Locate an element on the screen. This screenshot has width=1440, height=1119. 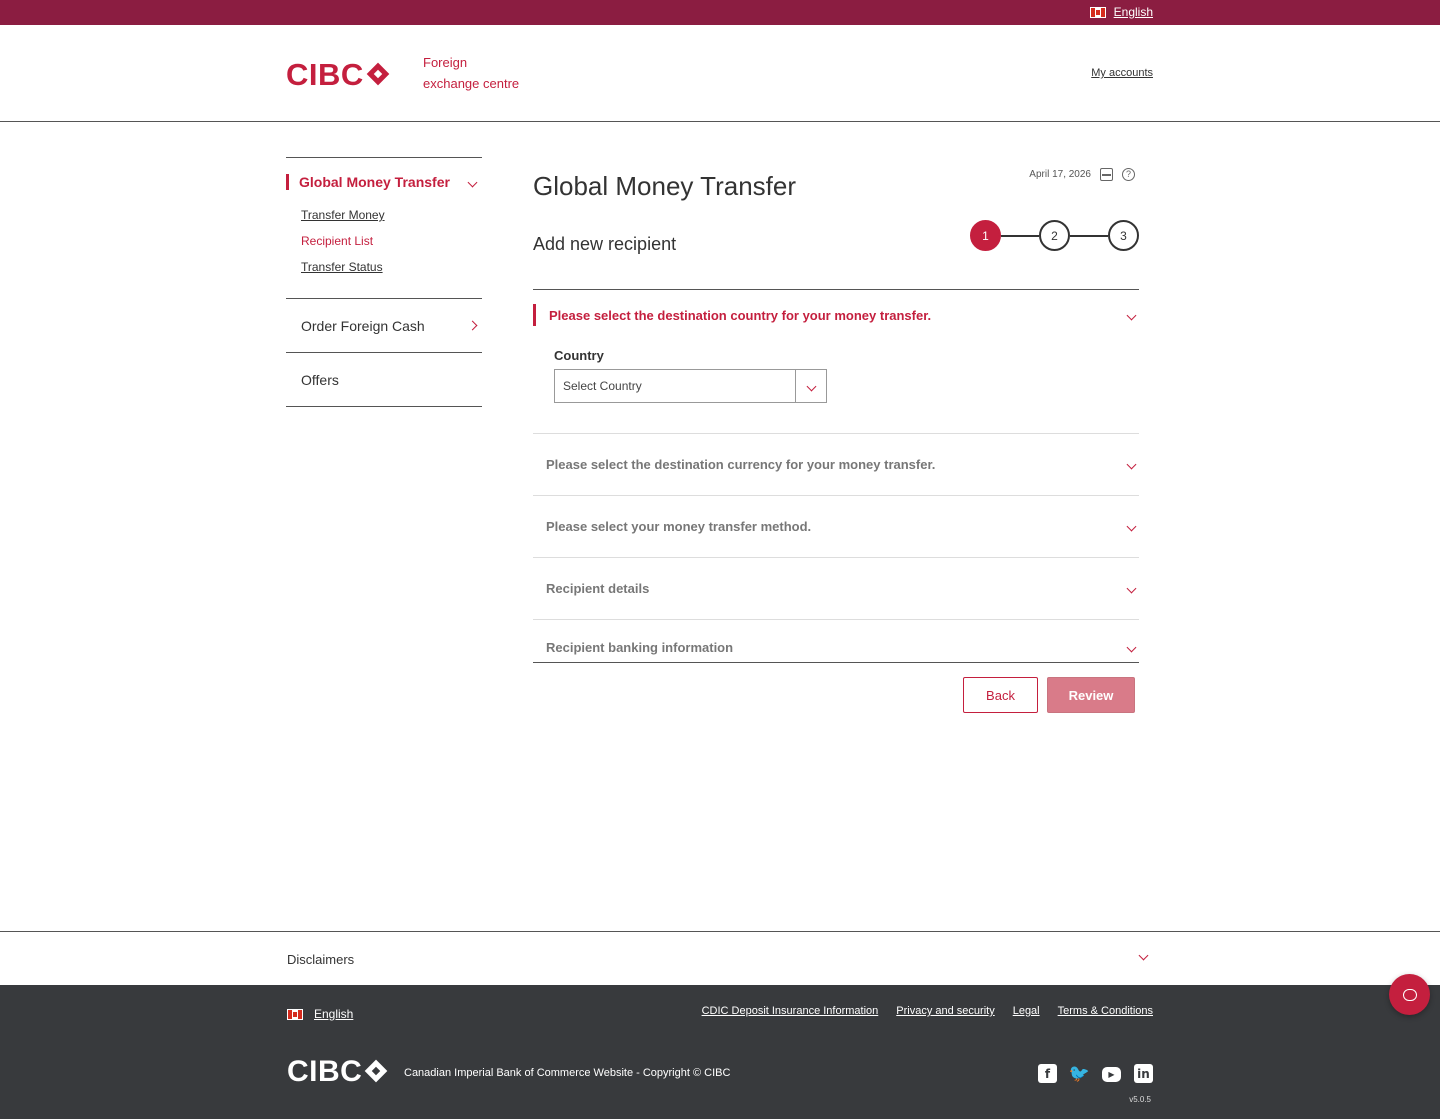
step-2: 2 is located at coordinates (1054, 235).